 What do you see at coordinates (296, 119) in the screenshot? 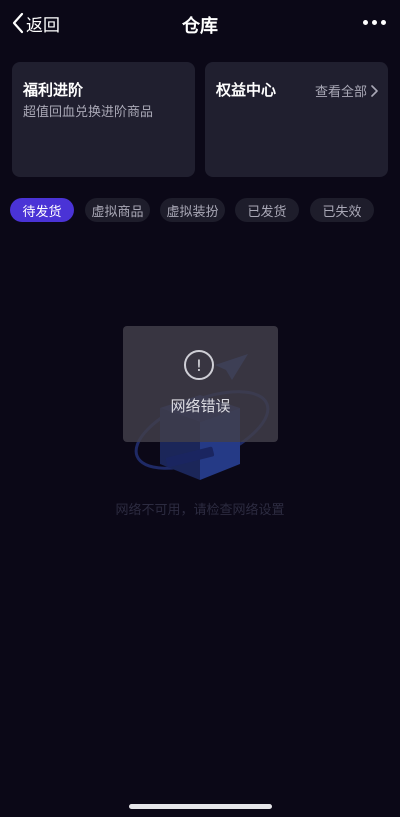
I see `rights-center-card: 权益中心 查看全部` at bounding box center [296, 119].